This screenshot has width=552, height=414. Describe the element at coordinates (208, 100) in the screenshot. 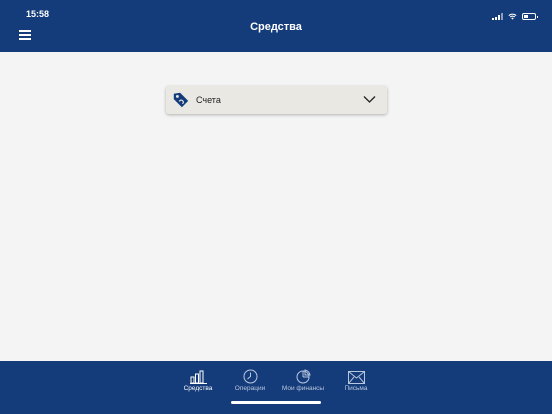

I see `account-selector-label: Счета` at that location.